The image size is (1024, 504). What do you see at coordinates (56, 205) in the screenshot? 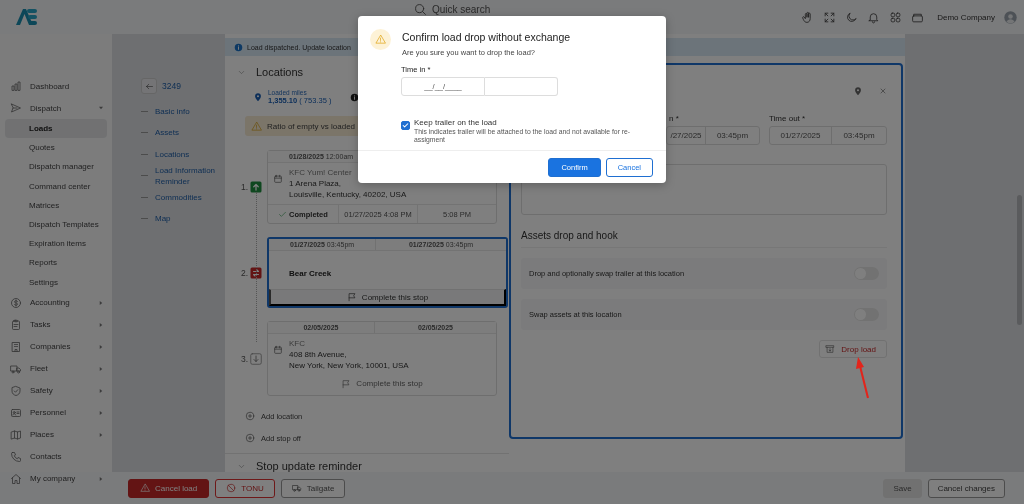
I see `sidebar-subitem: Matrices` at bounding box center [56, 205].